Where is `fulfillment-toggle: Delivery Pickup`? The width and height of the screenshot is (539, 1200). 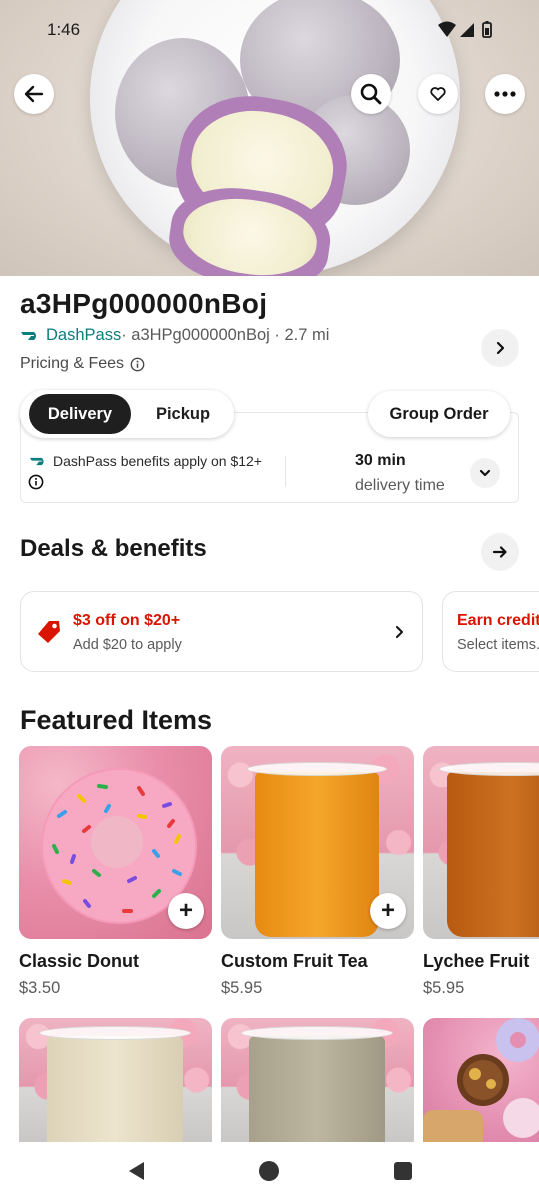 fulfillment-toggle: Delivery Pickup is located at coordinates (127, 414).